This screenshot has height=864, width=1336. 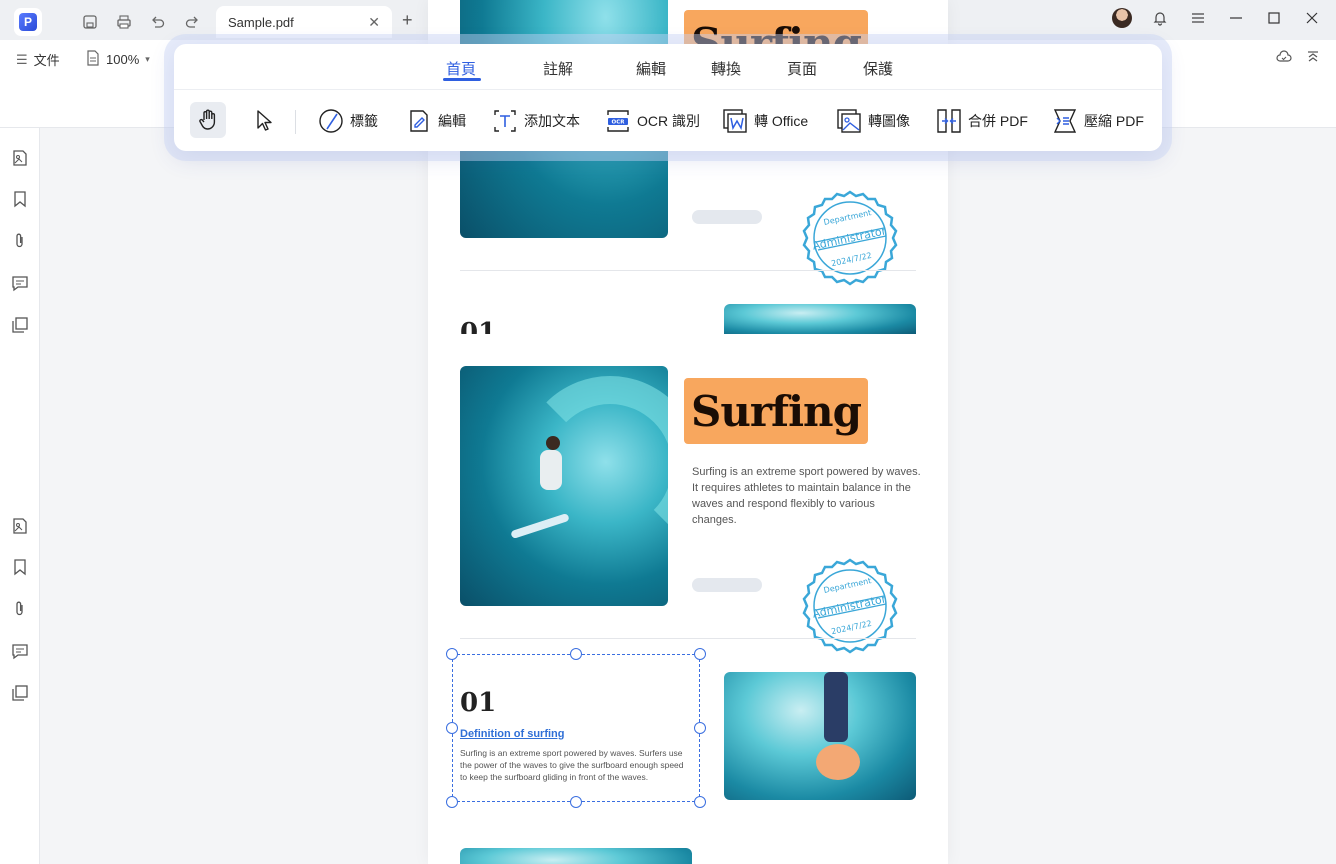 I want to click on close-window-icon, so click(x=1312, y=18).